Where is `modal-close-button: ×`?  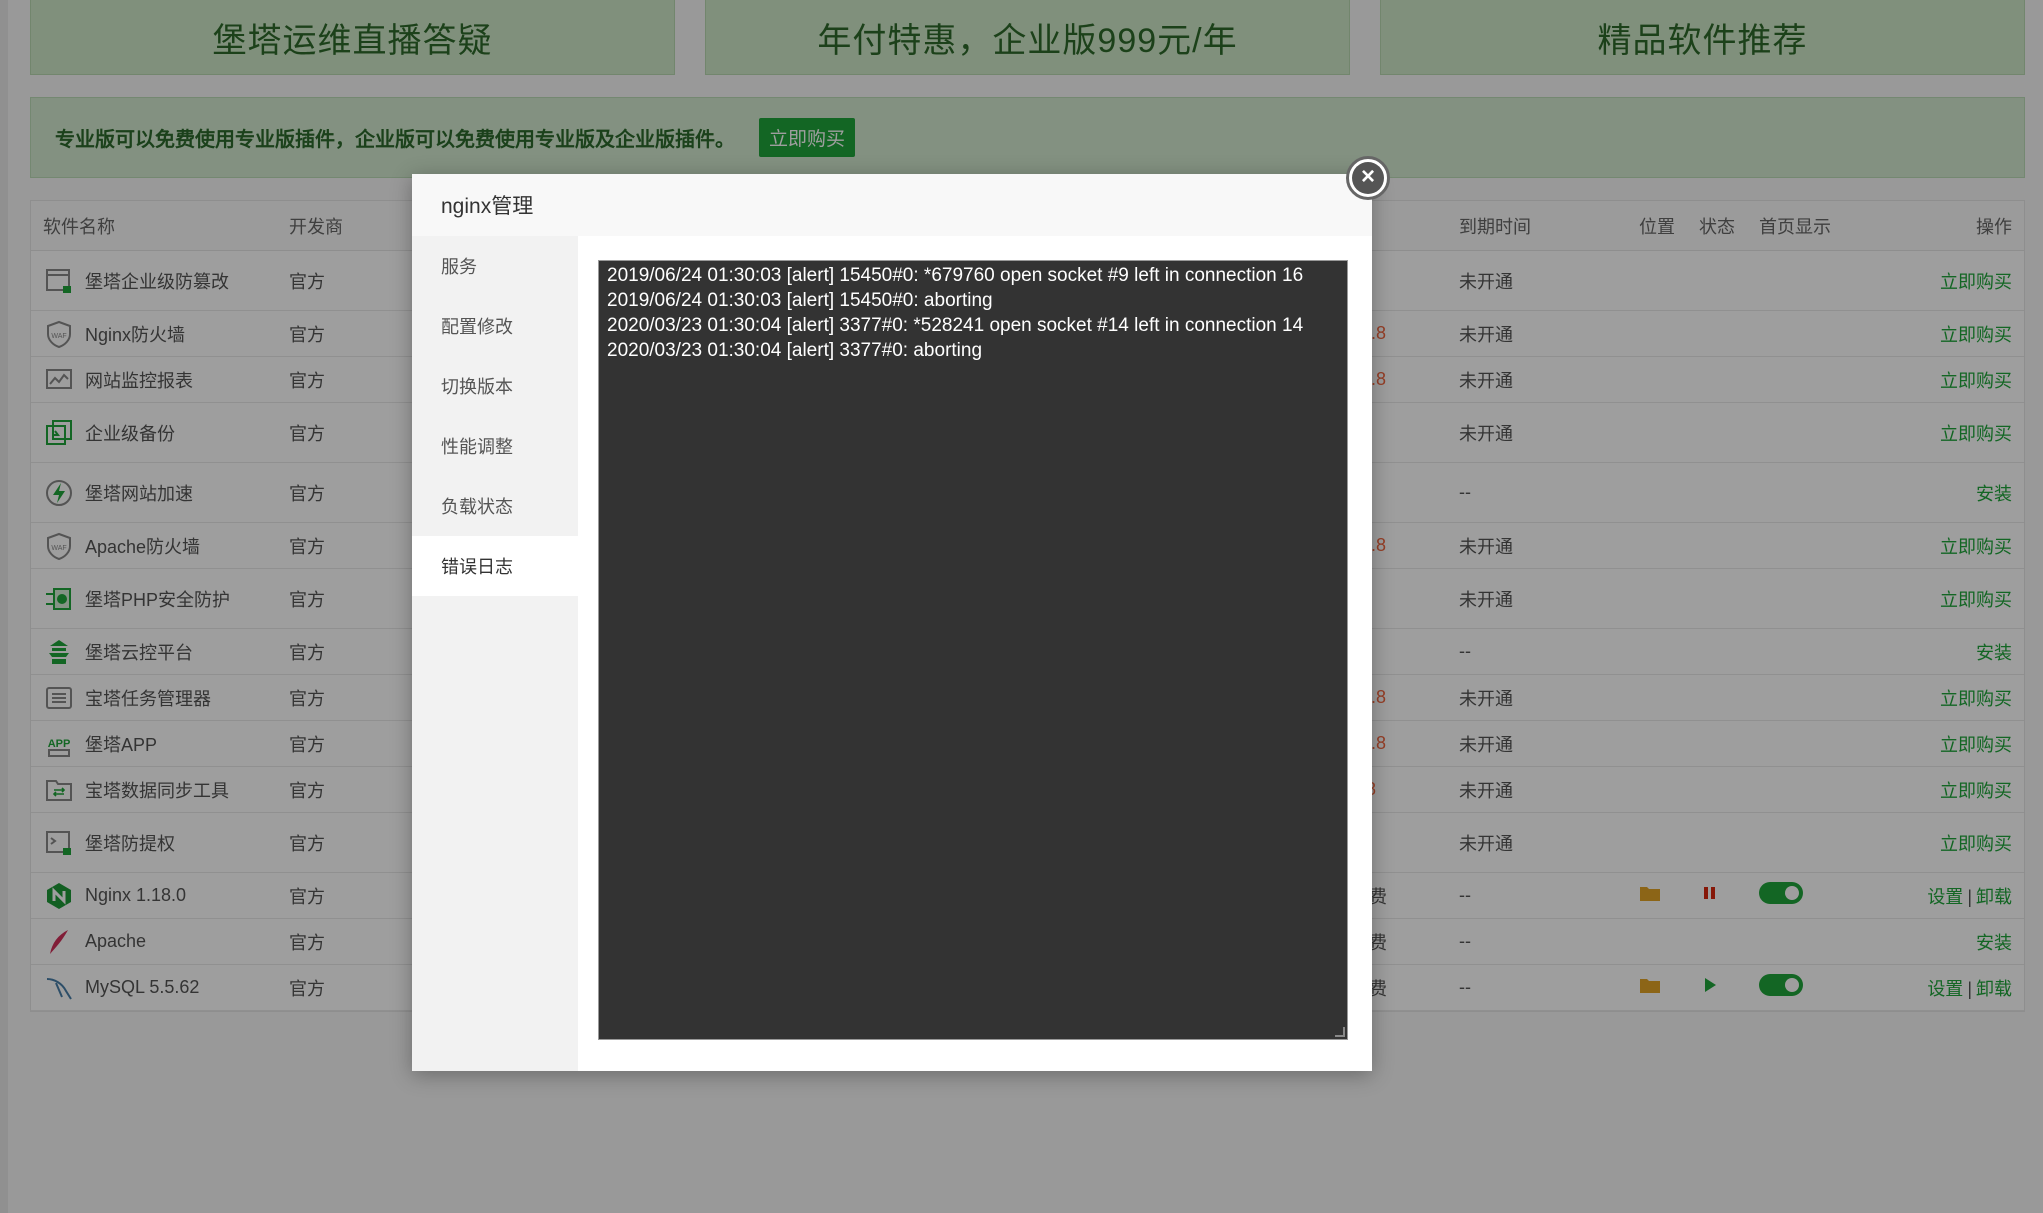
modal-close-button: × is located at coordinates (1368, 178).